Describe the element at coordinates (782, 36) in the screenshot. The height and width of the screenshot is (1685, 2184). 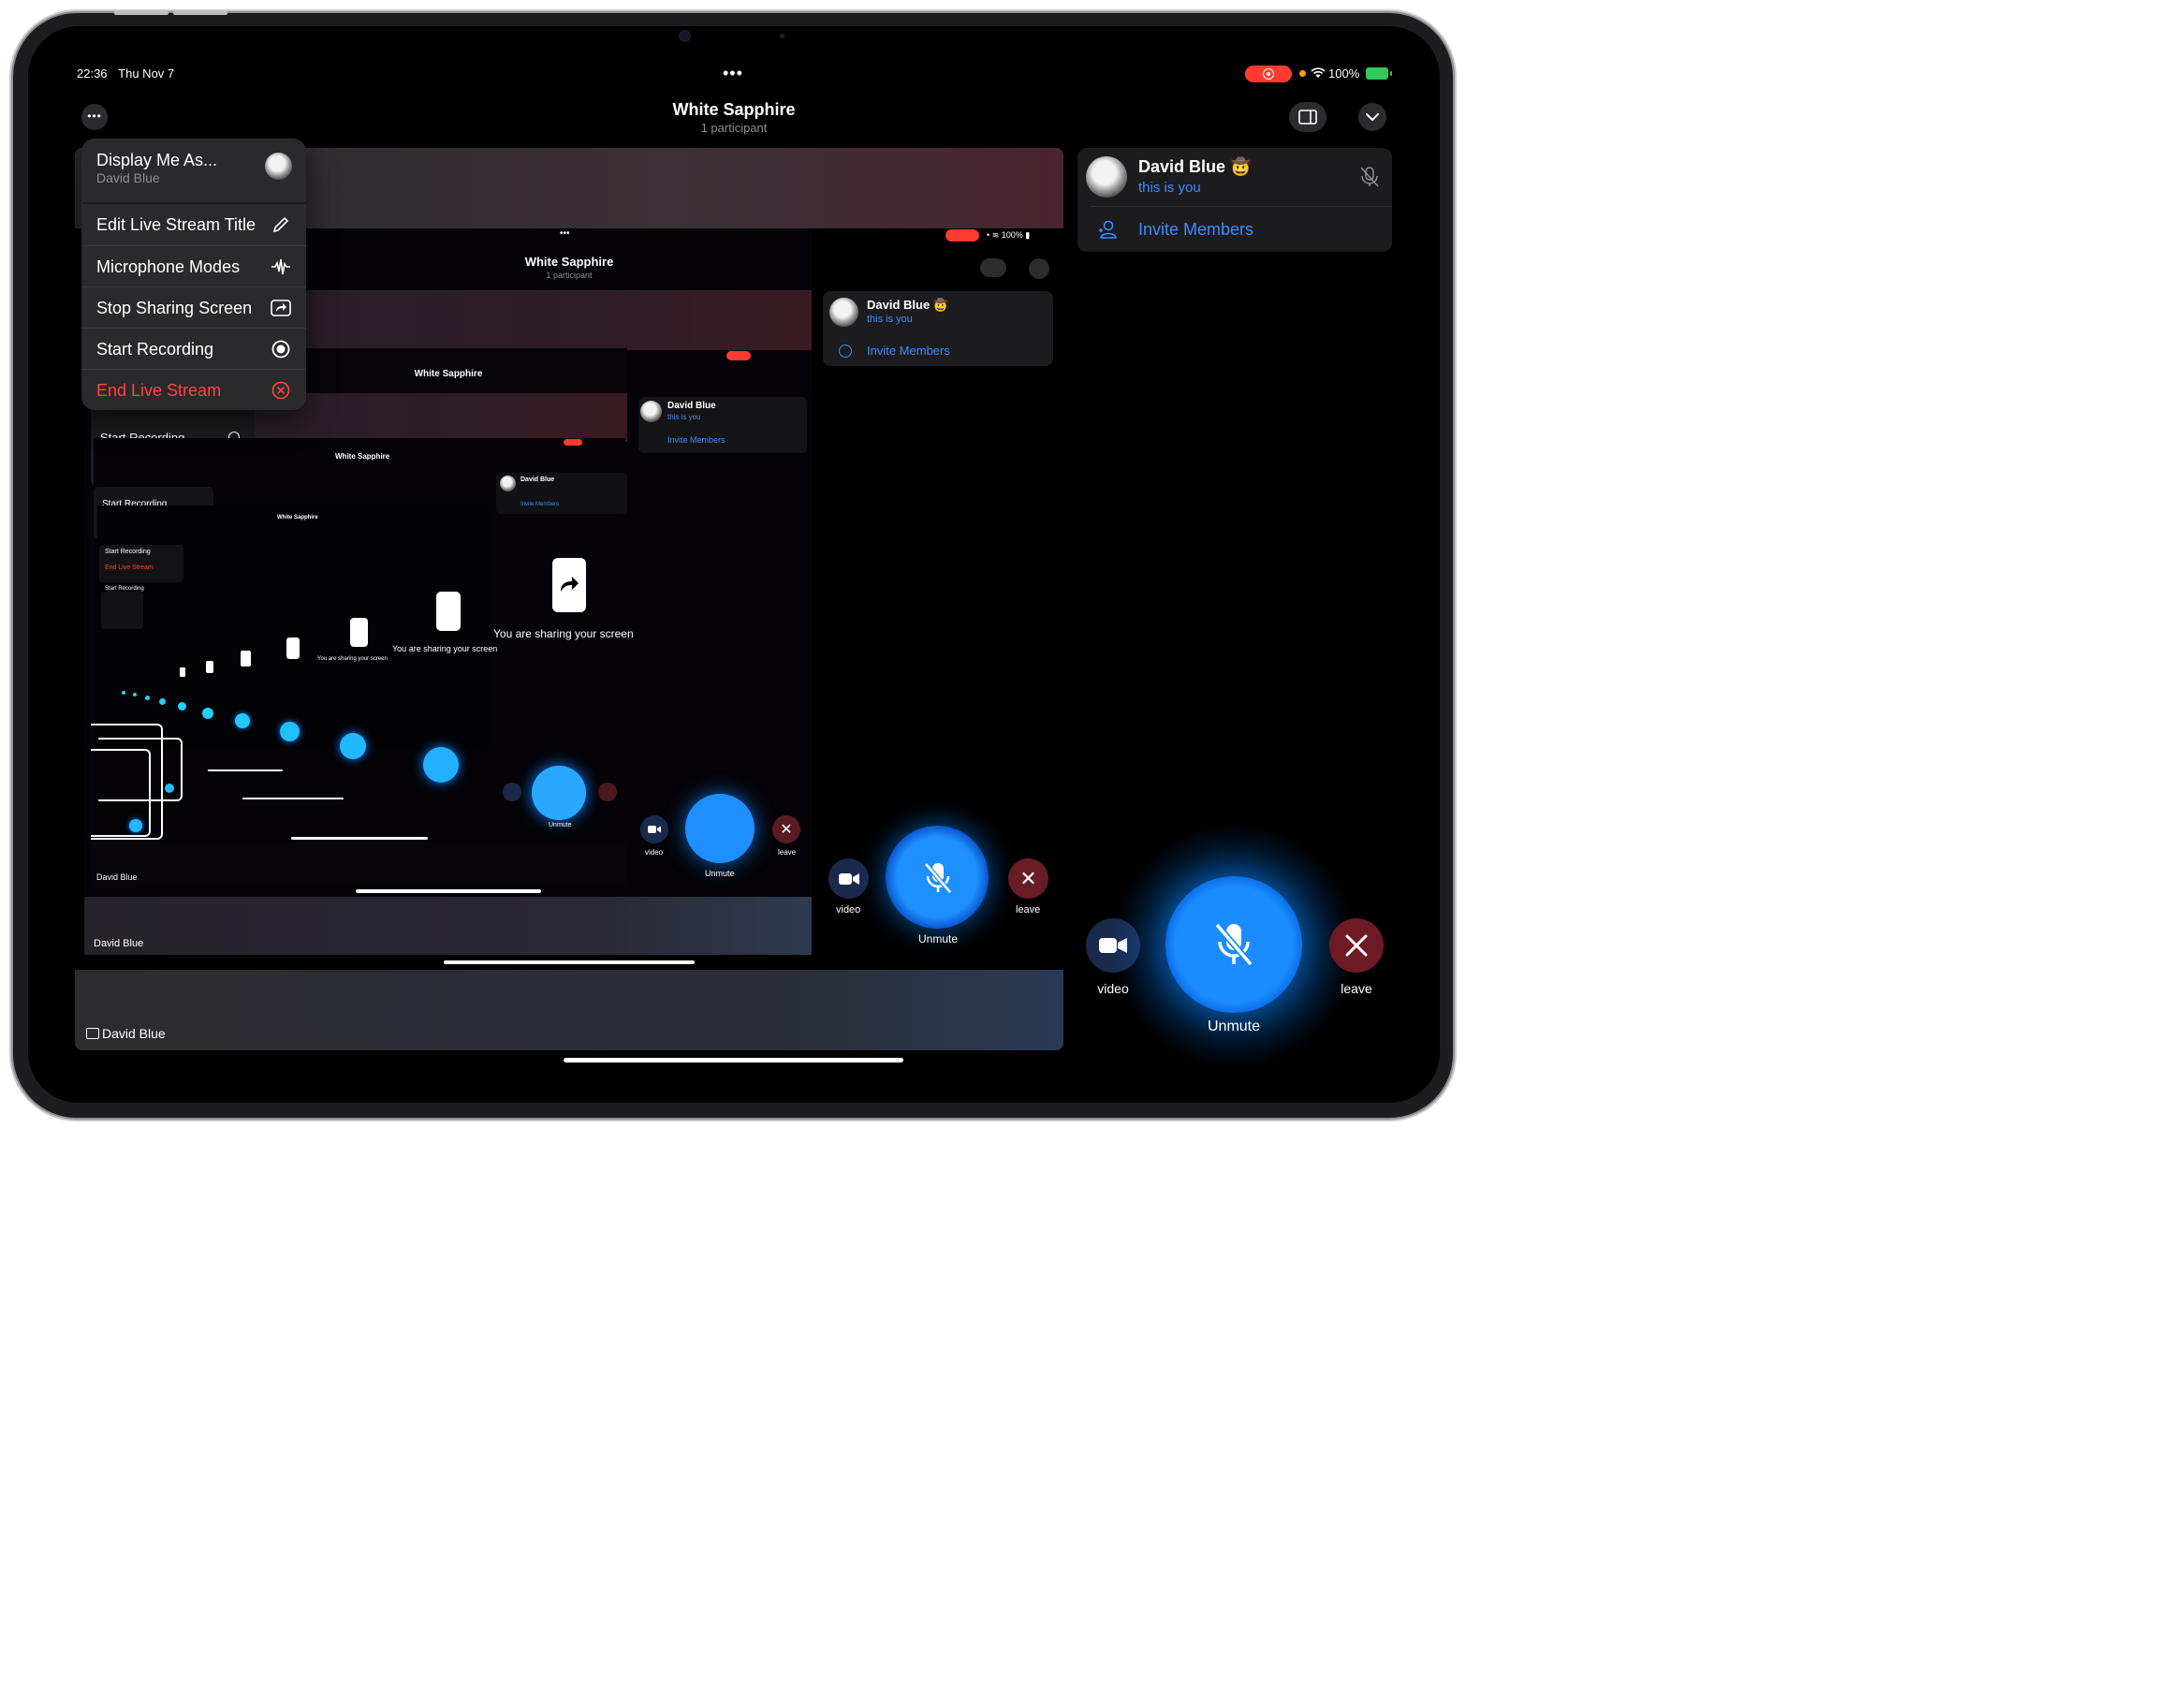
I see `sensor` at that location.